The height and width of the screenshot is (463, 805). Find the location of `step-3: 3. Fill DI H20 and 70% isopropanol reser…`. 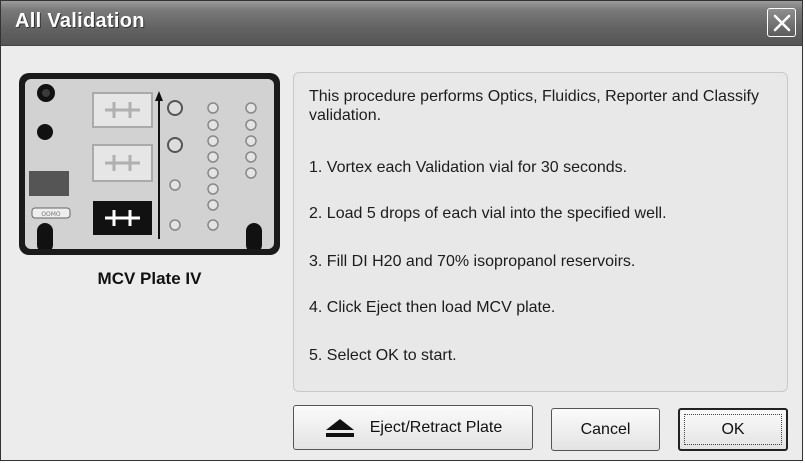

step-3: 3. Fill DI H20 and 70% isopropanol reser… is located at coordinates (472, 261).